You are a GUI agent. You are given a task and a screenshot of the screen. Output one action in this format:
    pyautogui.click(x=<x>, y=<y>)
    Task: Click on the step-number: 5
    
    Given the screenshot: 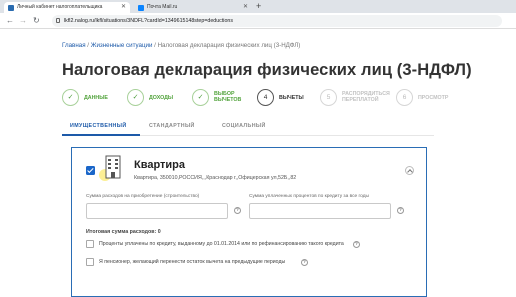 What is the action you would take?
    pyautogui.click(x=328, y=97)
    